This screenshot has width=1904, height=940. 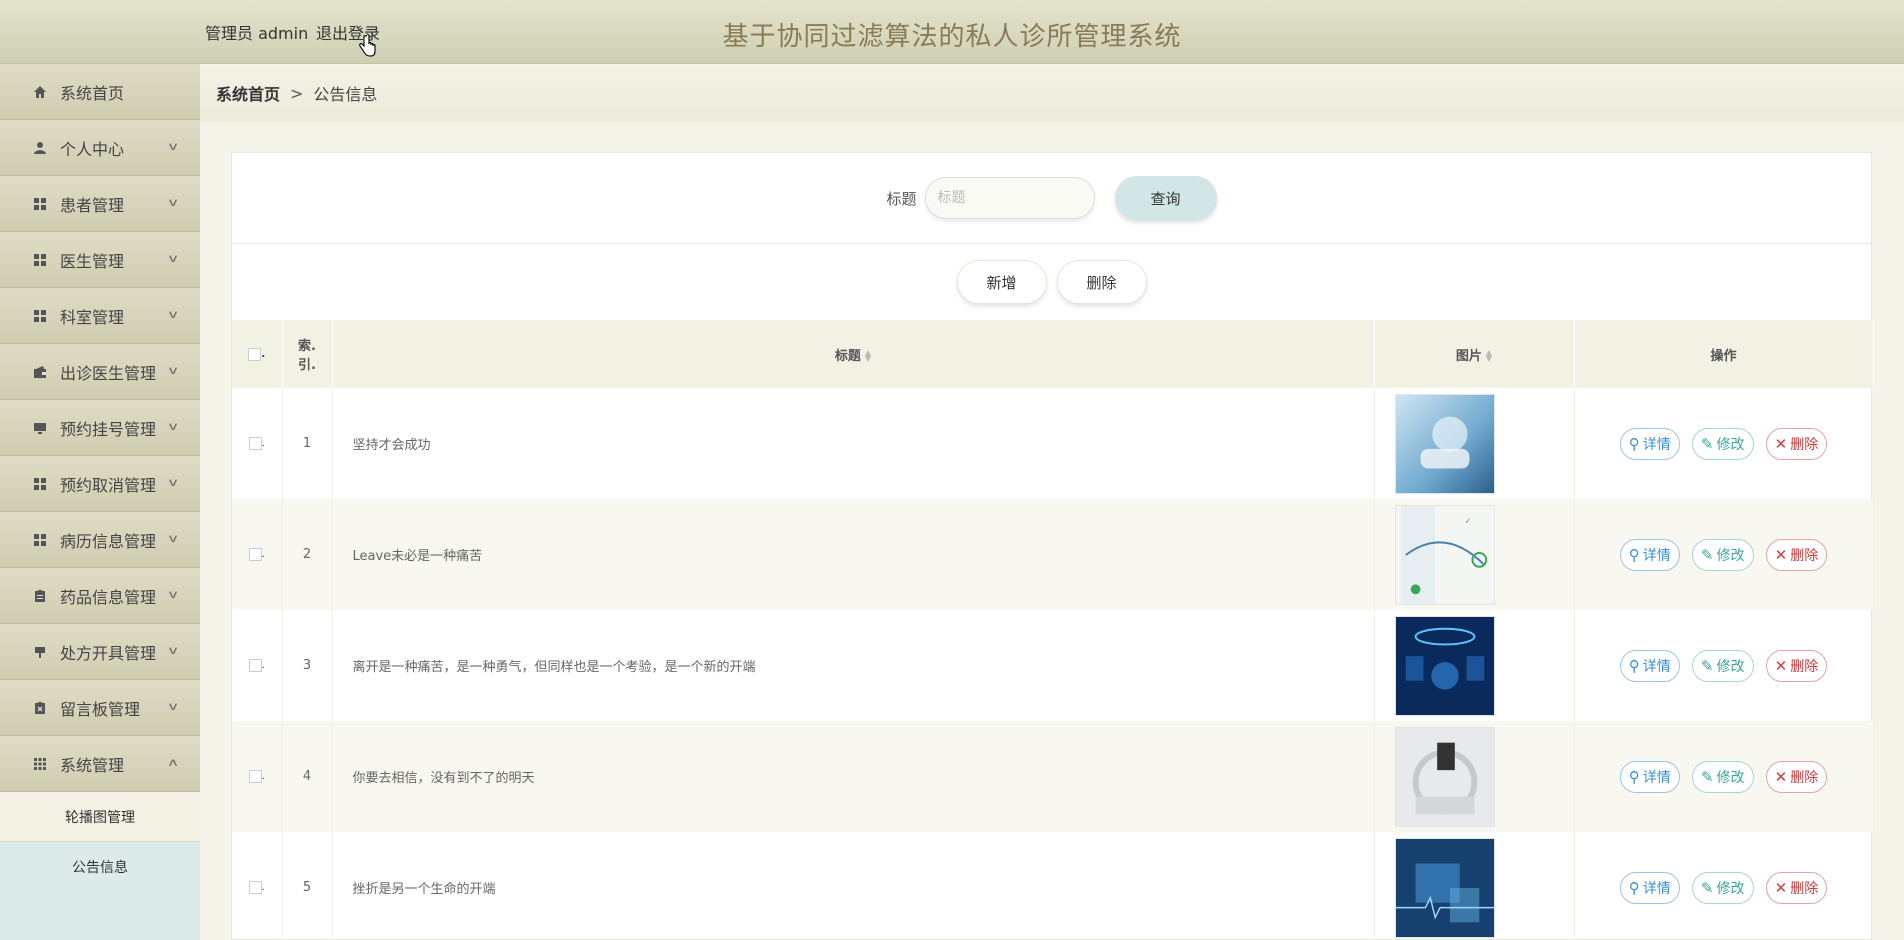 I want to click on sidebar-item-appointments: 预约挂号管理 ∨, so click(x=100, y=428).